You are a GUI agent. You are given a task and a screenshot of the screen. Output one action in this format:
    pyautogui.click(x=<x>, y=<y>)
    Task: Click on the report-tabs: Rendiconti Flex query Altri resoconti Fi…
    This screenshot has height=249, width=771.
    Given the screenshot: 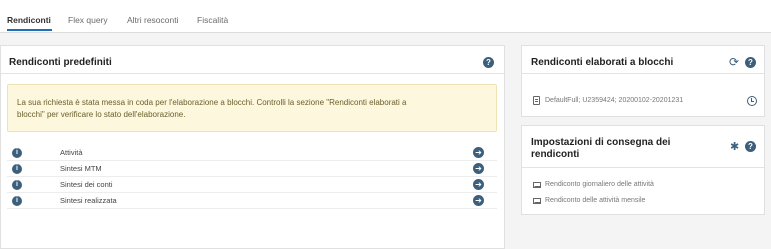 What is the action you would take?
    pyautogui.click(x=385, y=16)
    